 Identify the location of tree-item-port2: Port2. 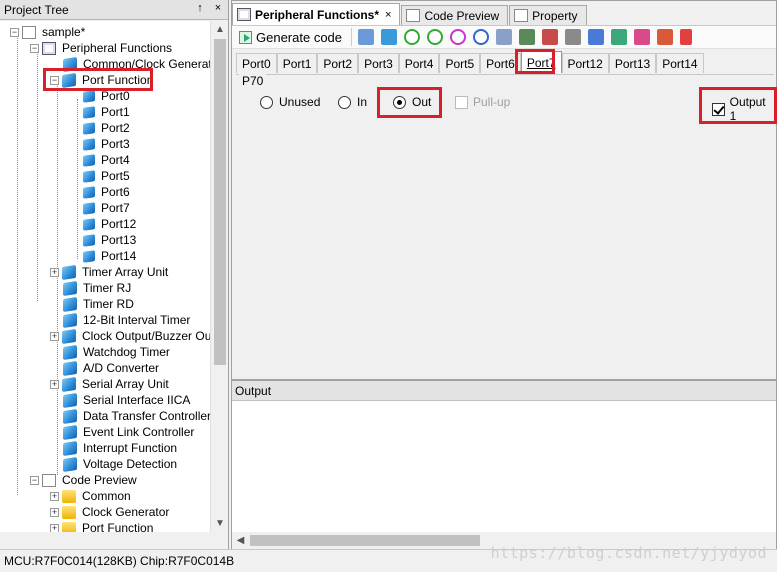
(107, 128).